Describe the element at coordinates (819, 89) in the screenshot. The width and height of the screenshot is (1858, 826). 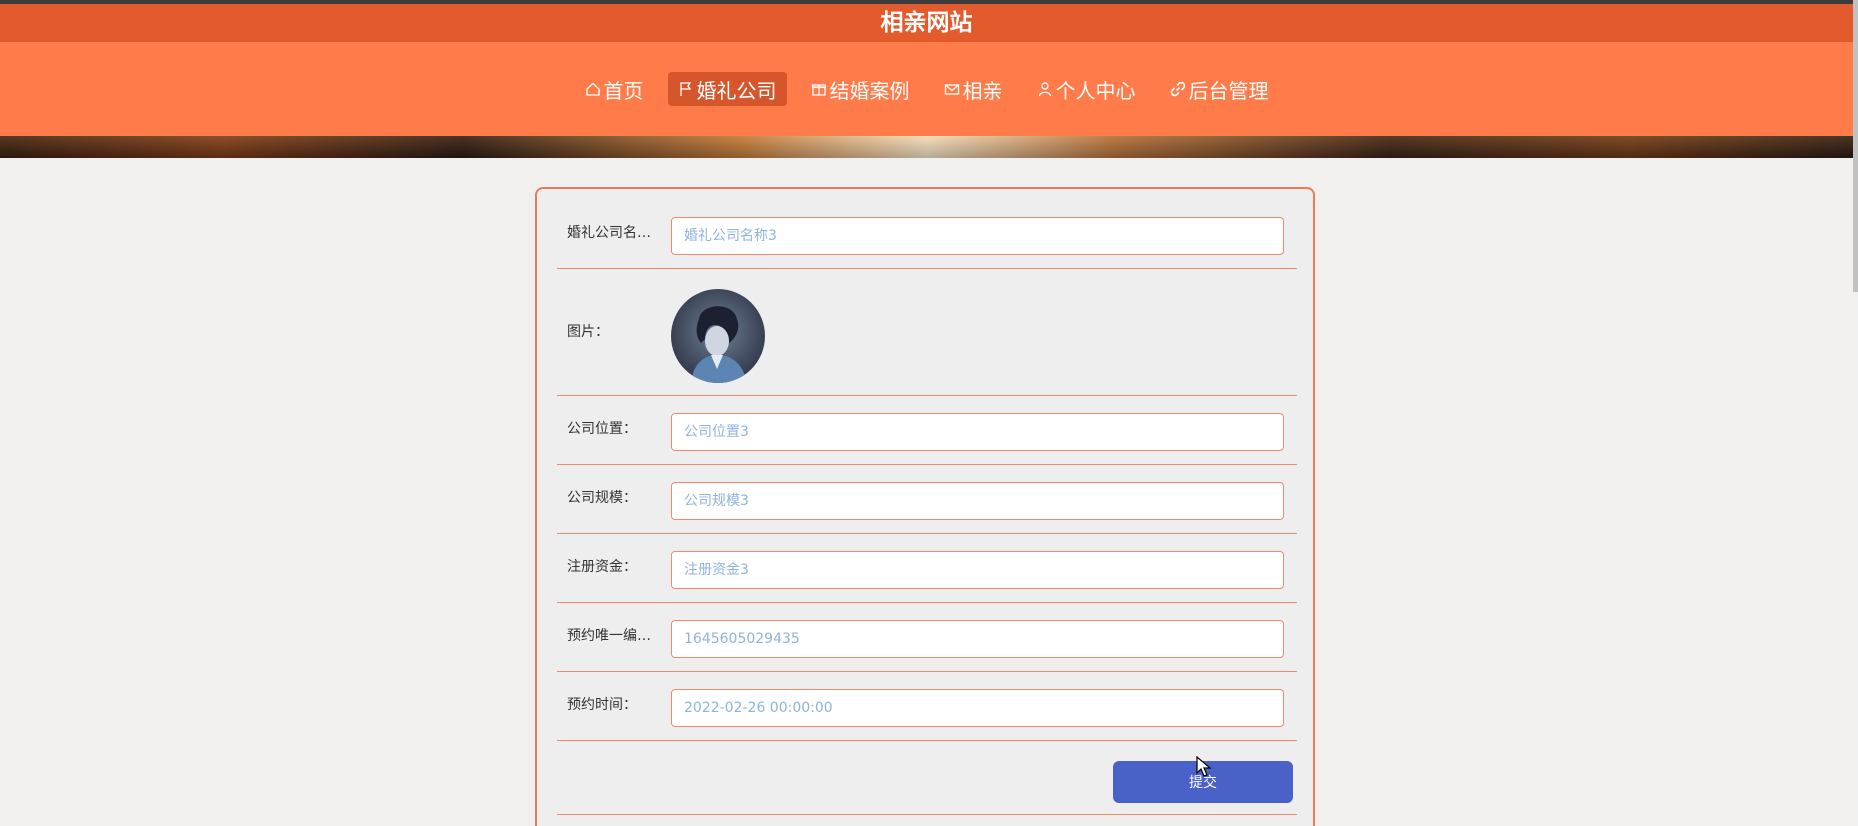
I see `gift-icon` at that location.